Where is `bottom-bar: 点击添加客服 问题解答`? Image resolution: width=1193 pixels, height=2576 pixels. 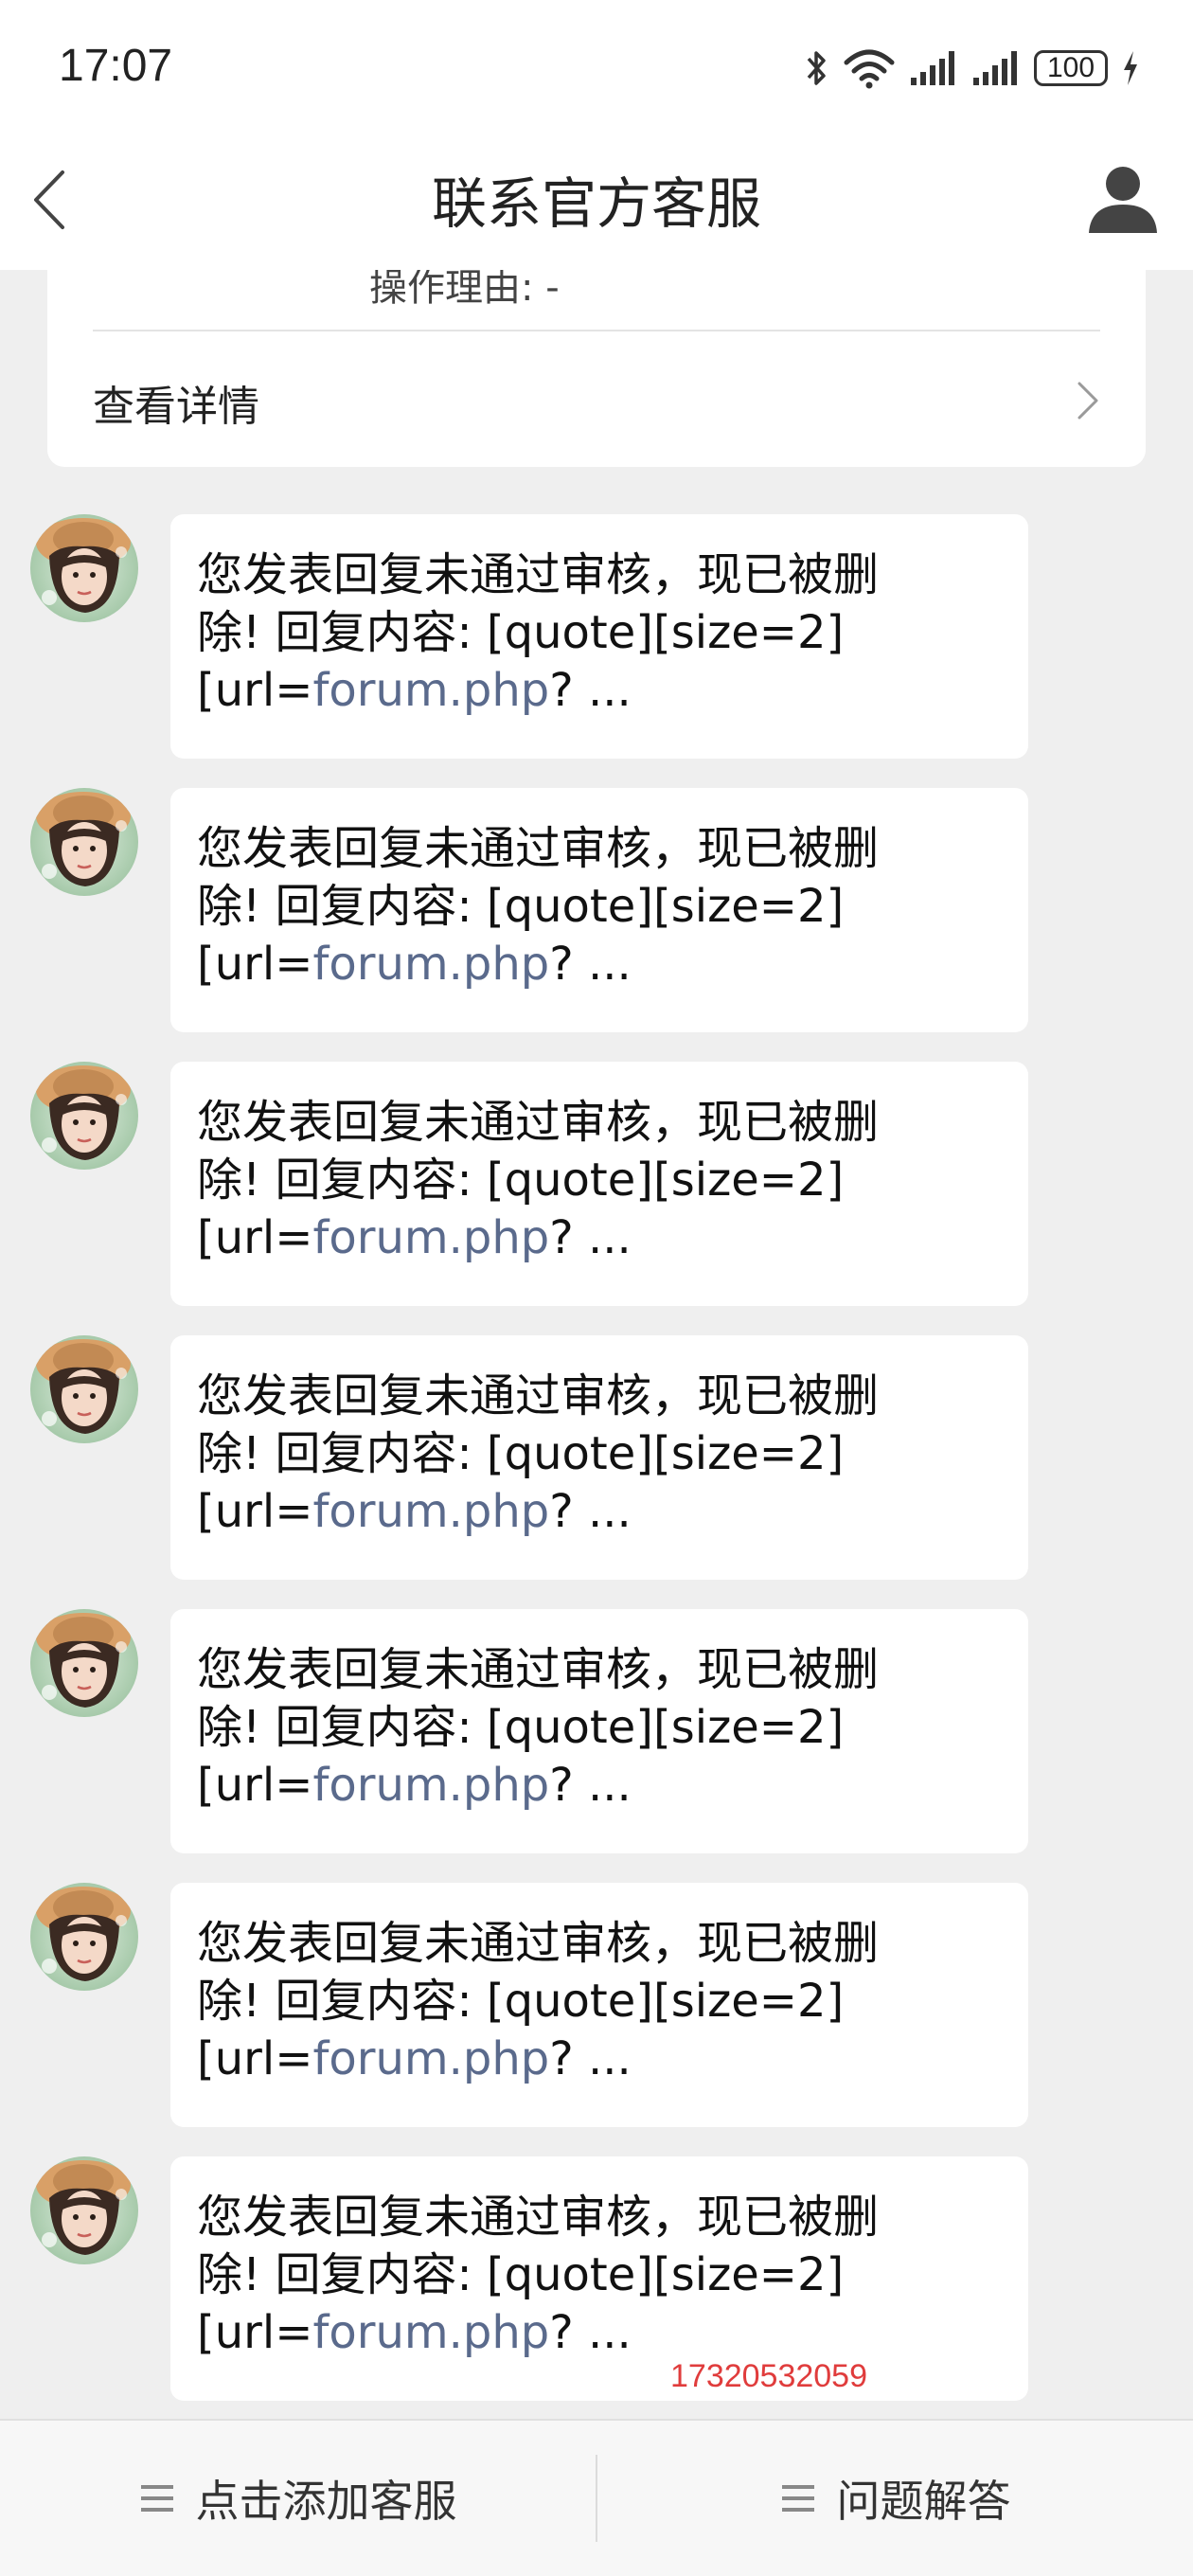
bottom-bar: 点击添加客服 问题解答 is located at coordinates (596, 2497).